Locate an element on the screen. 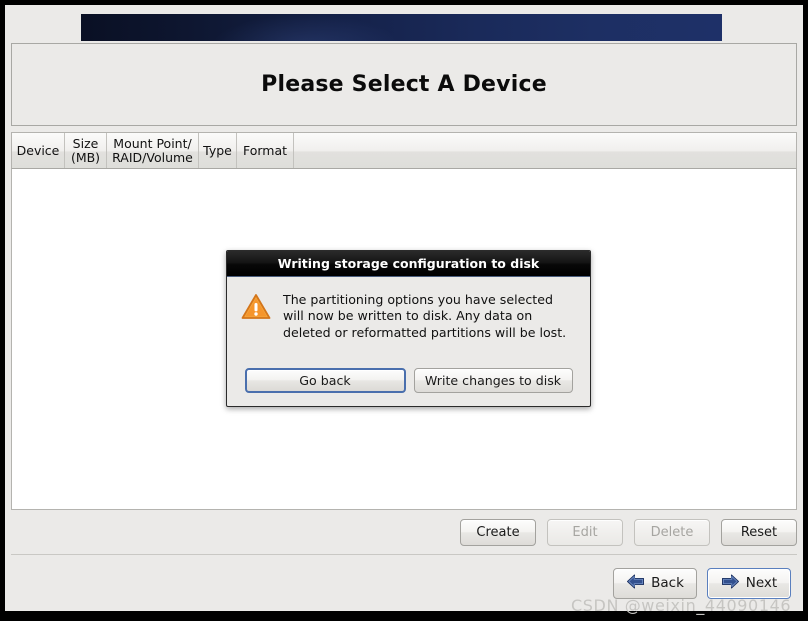  header-banner is located at coordinates (404, 24).